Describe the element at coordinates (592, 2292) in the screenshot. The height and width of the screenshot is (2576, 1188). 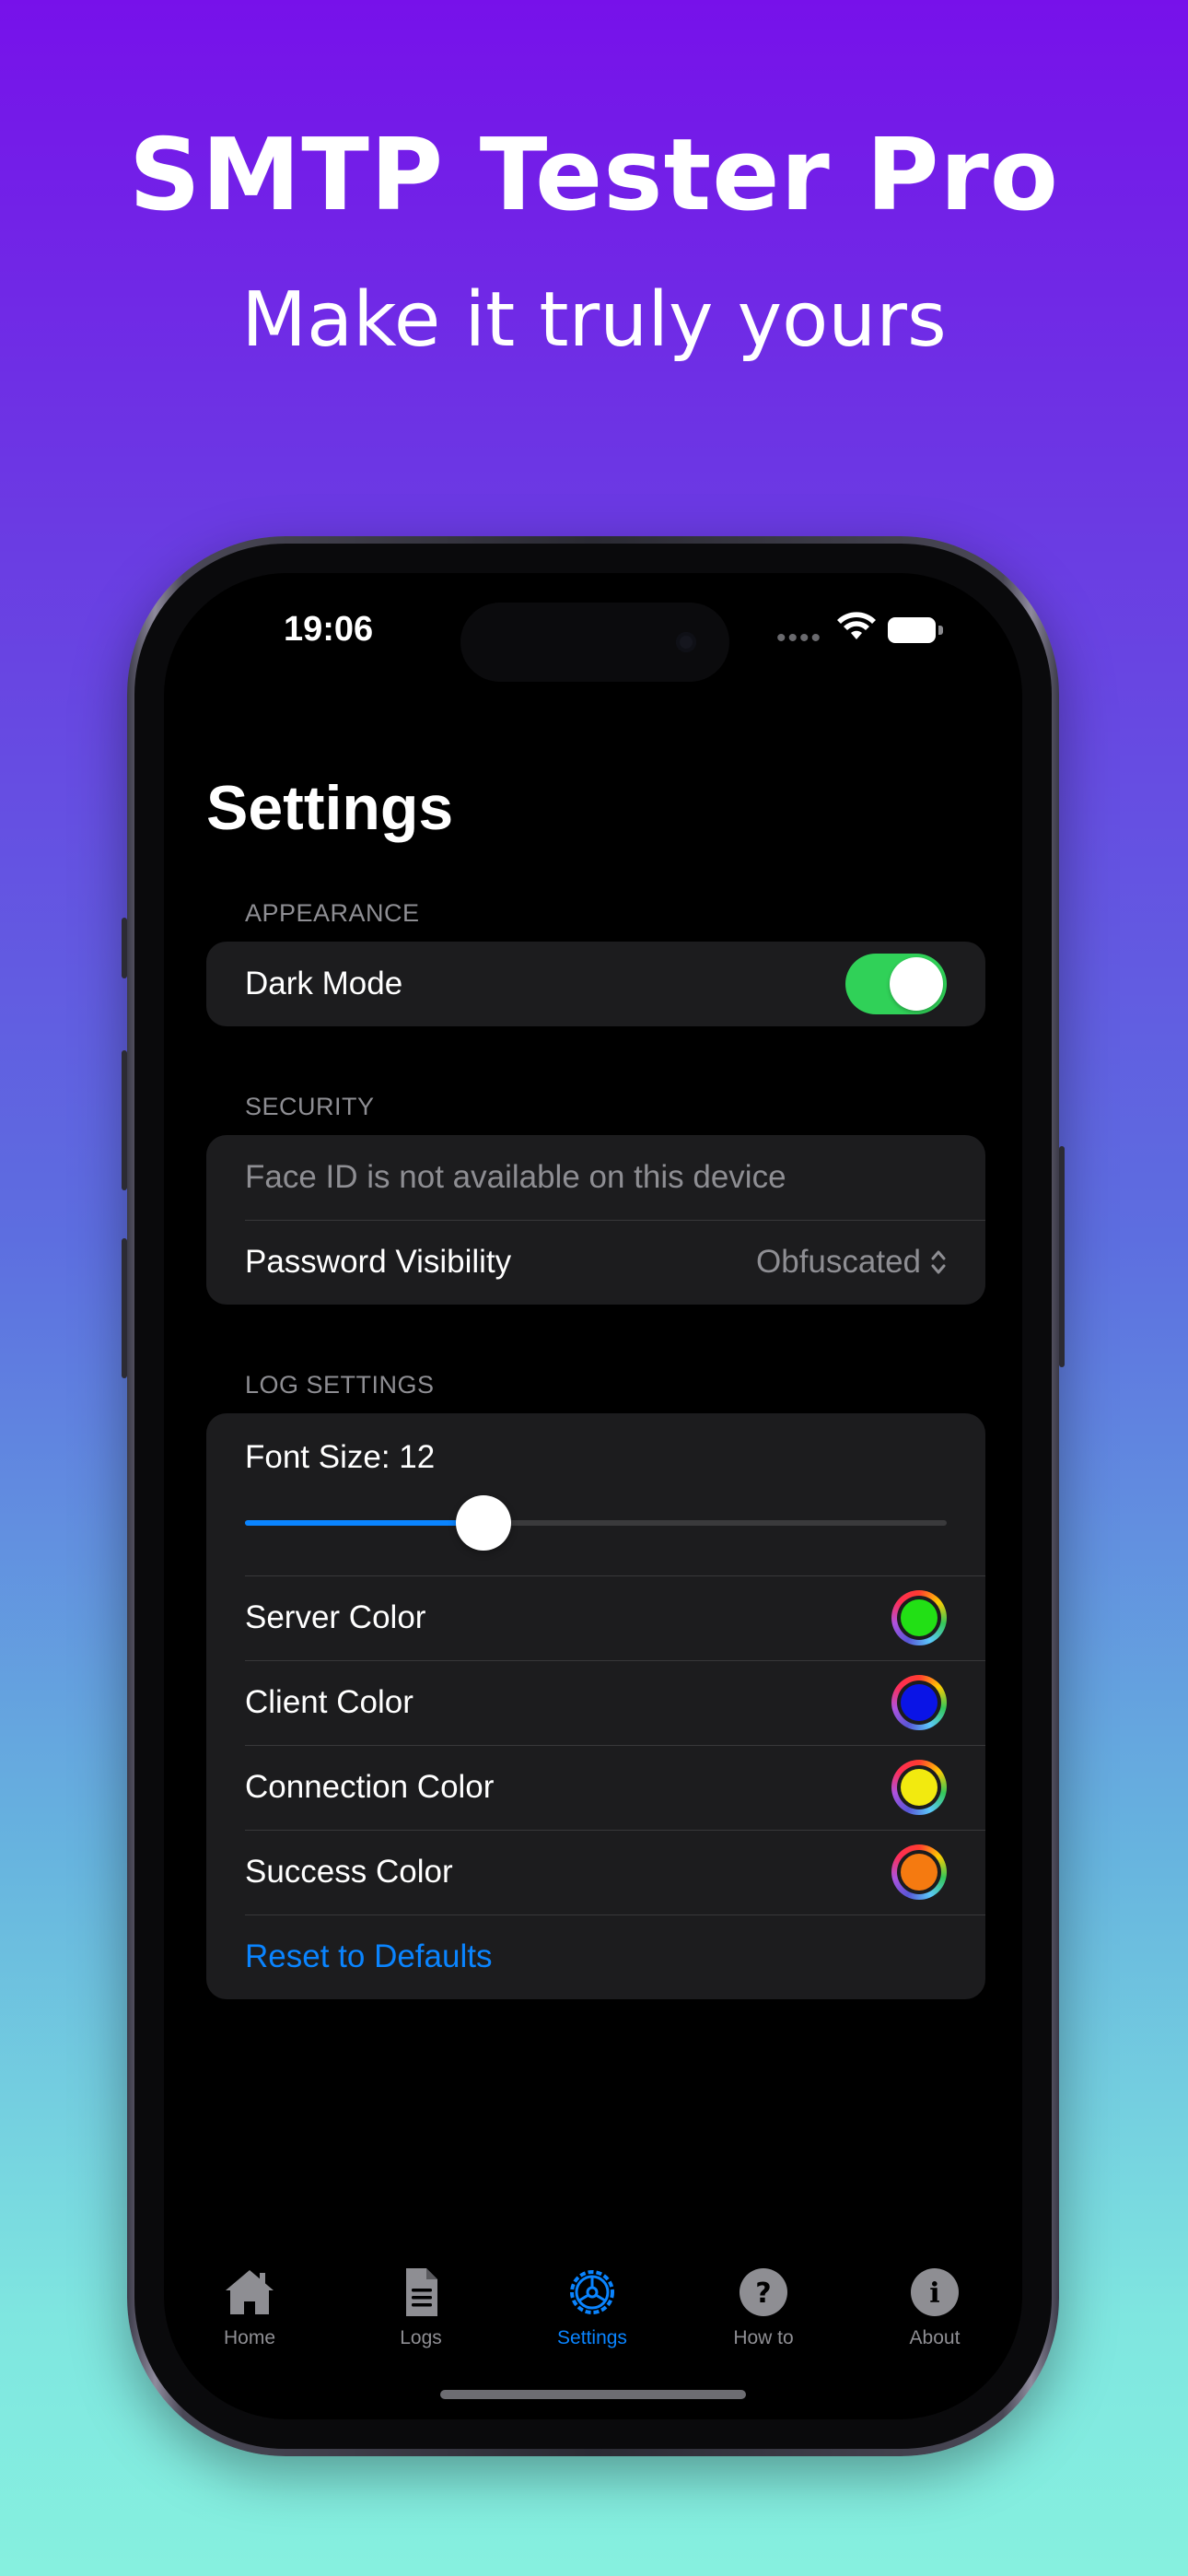
I see `gear-icon` at that location.